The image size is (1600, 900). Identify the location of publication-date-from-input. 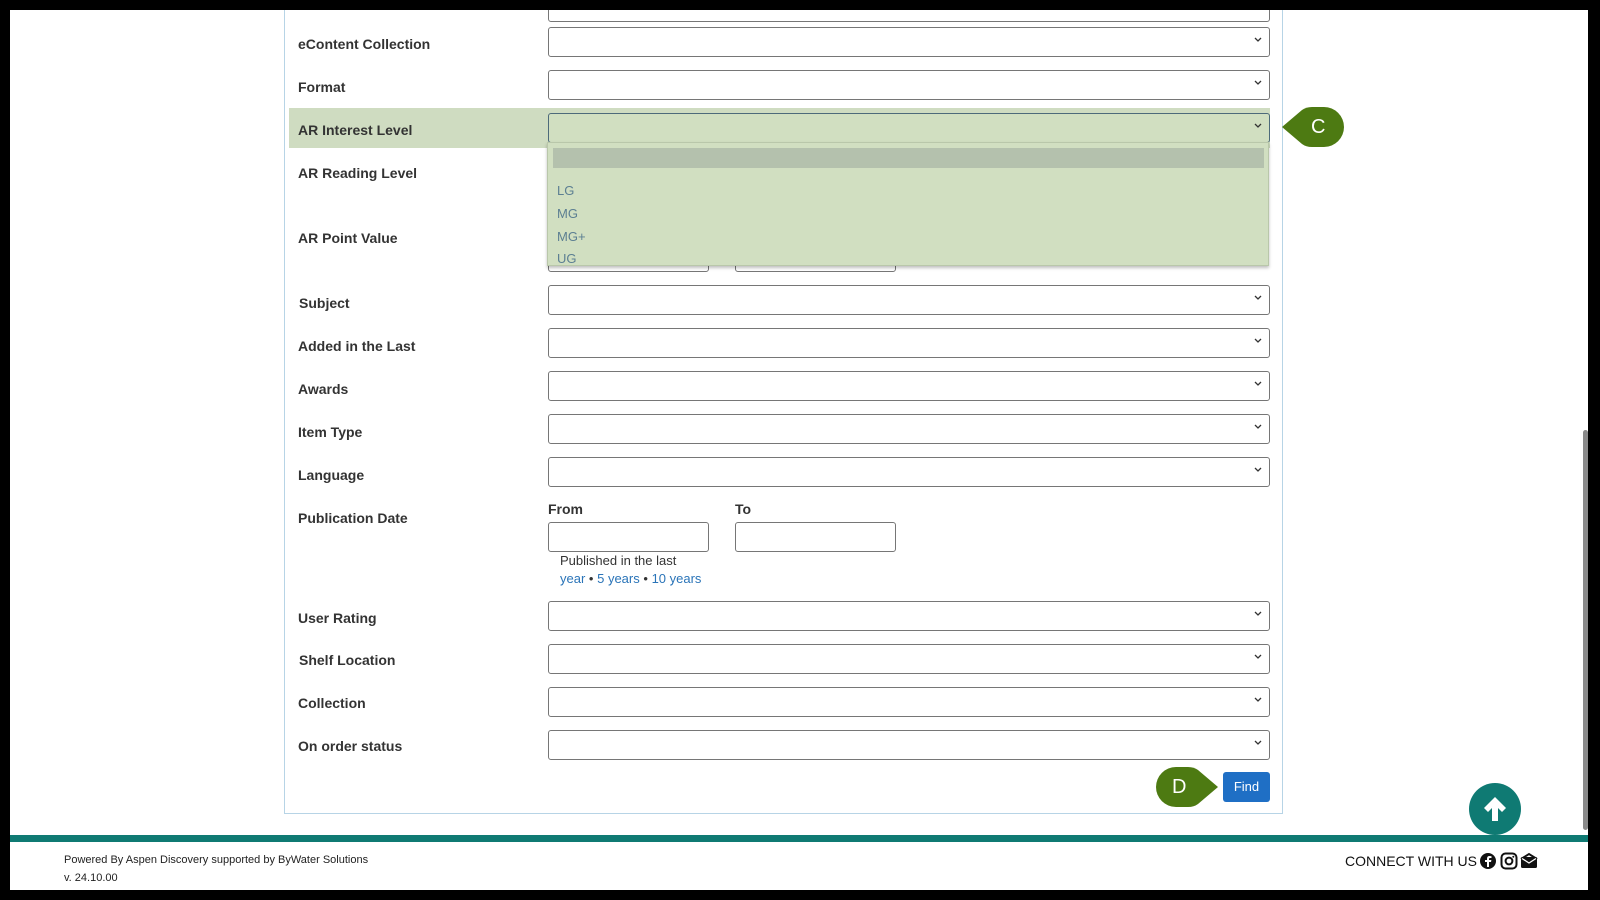
(628, 537).